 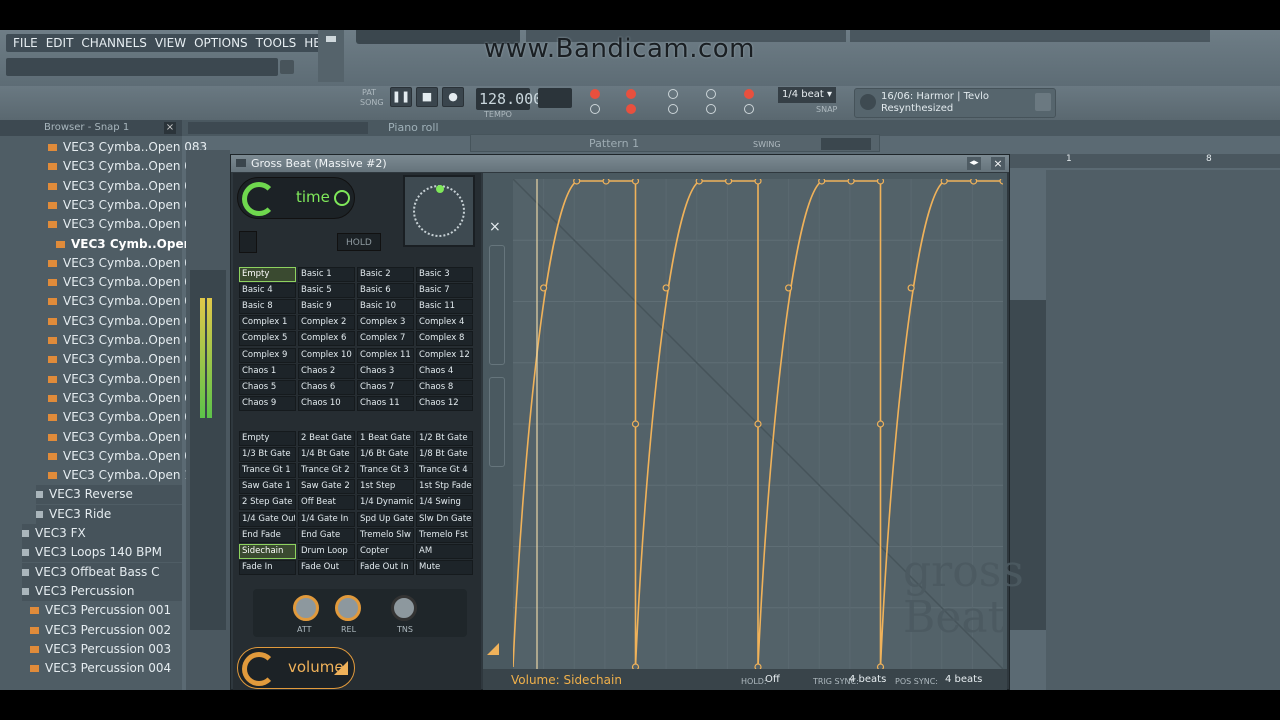 I want to click on volume-preset-off-beat: Off Beat, so click(x=326, y=503).